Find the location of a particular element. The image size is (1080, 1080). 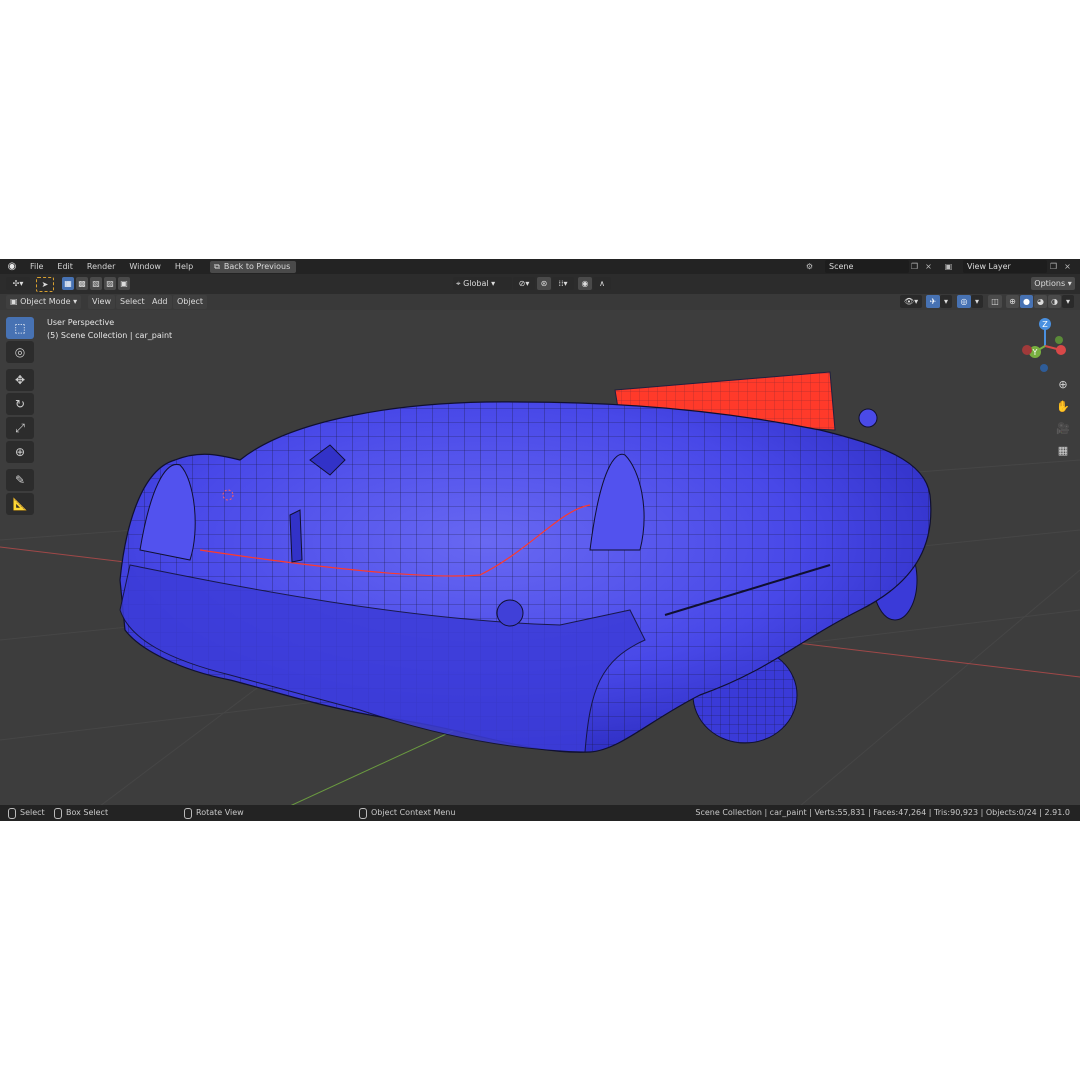

status-context-menu: Object Context Menu is located at coordinates (407, 813).